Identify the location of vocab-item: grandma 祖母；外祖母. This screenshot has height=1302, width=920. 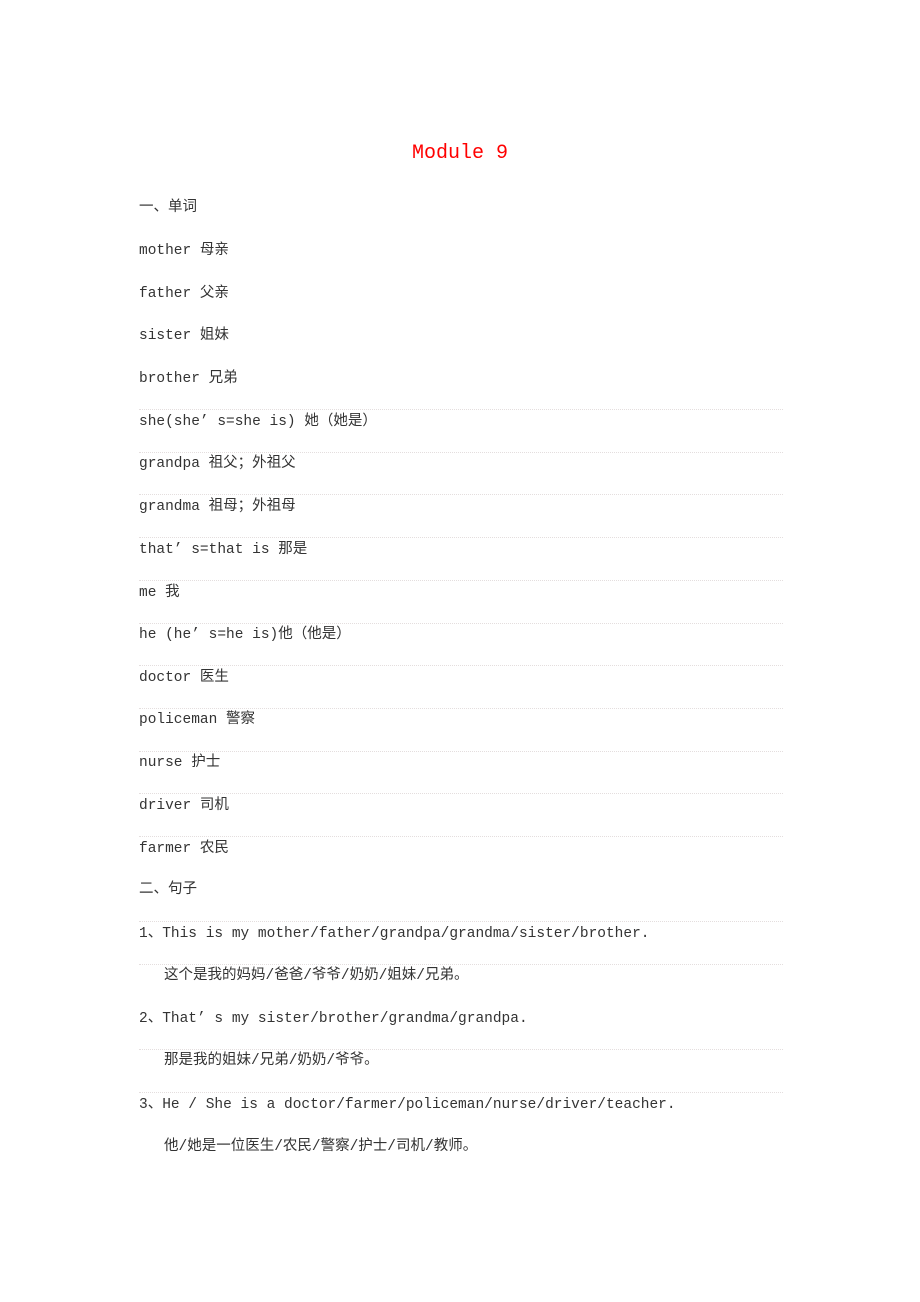
(217, 507).